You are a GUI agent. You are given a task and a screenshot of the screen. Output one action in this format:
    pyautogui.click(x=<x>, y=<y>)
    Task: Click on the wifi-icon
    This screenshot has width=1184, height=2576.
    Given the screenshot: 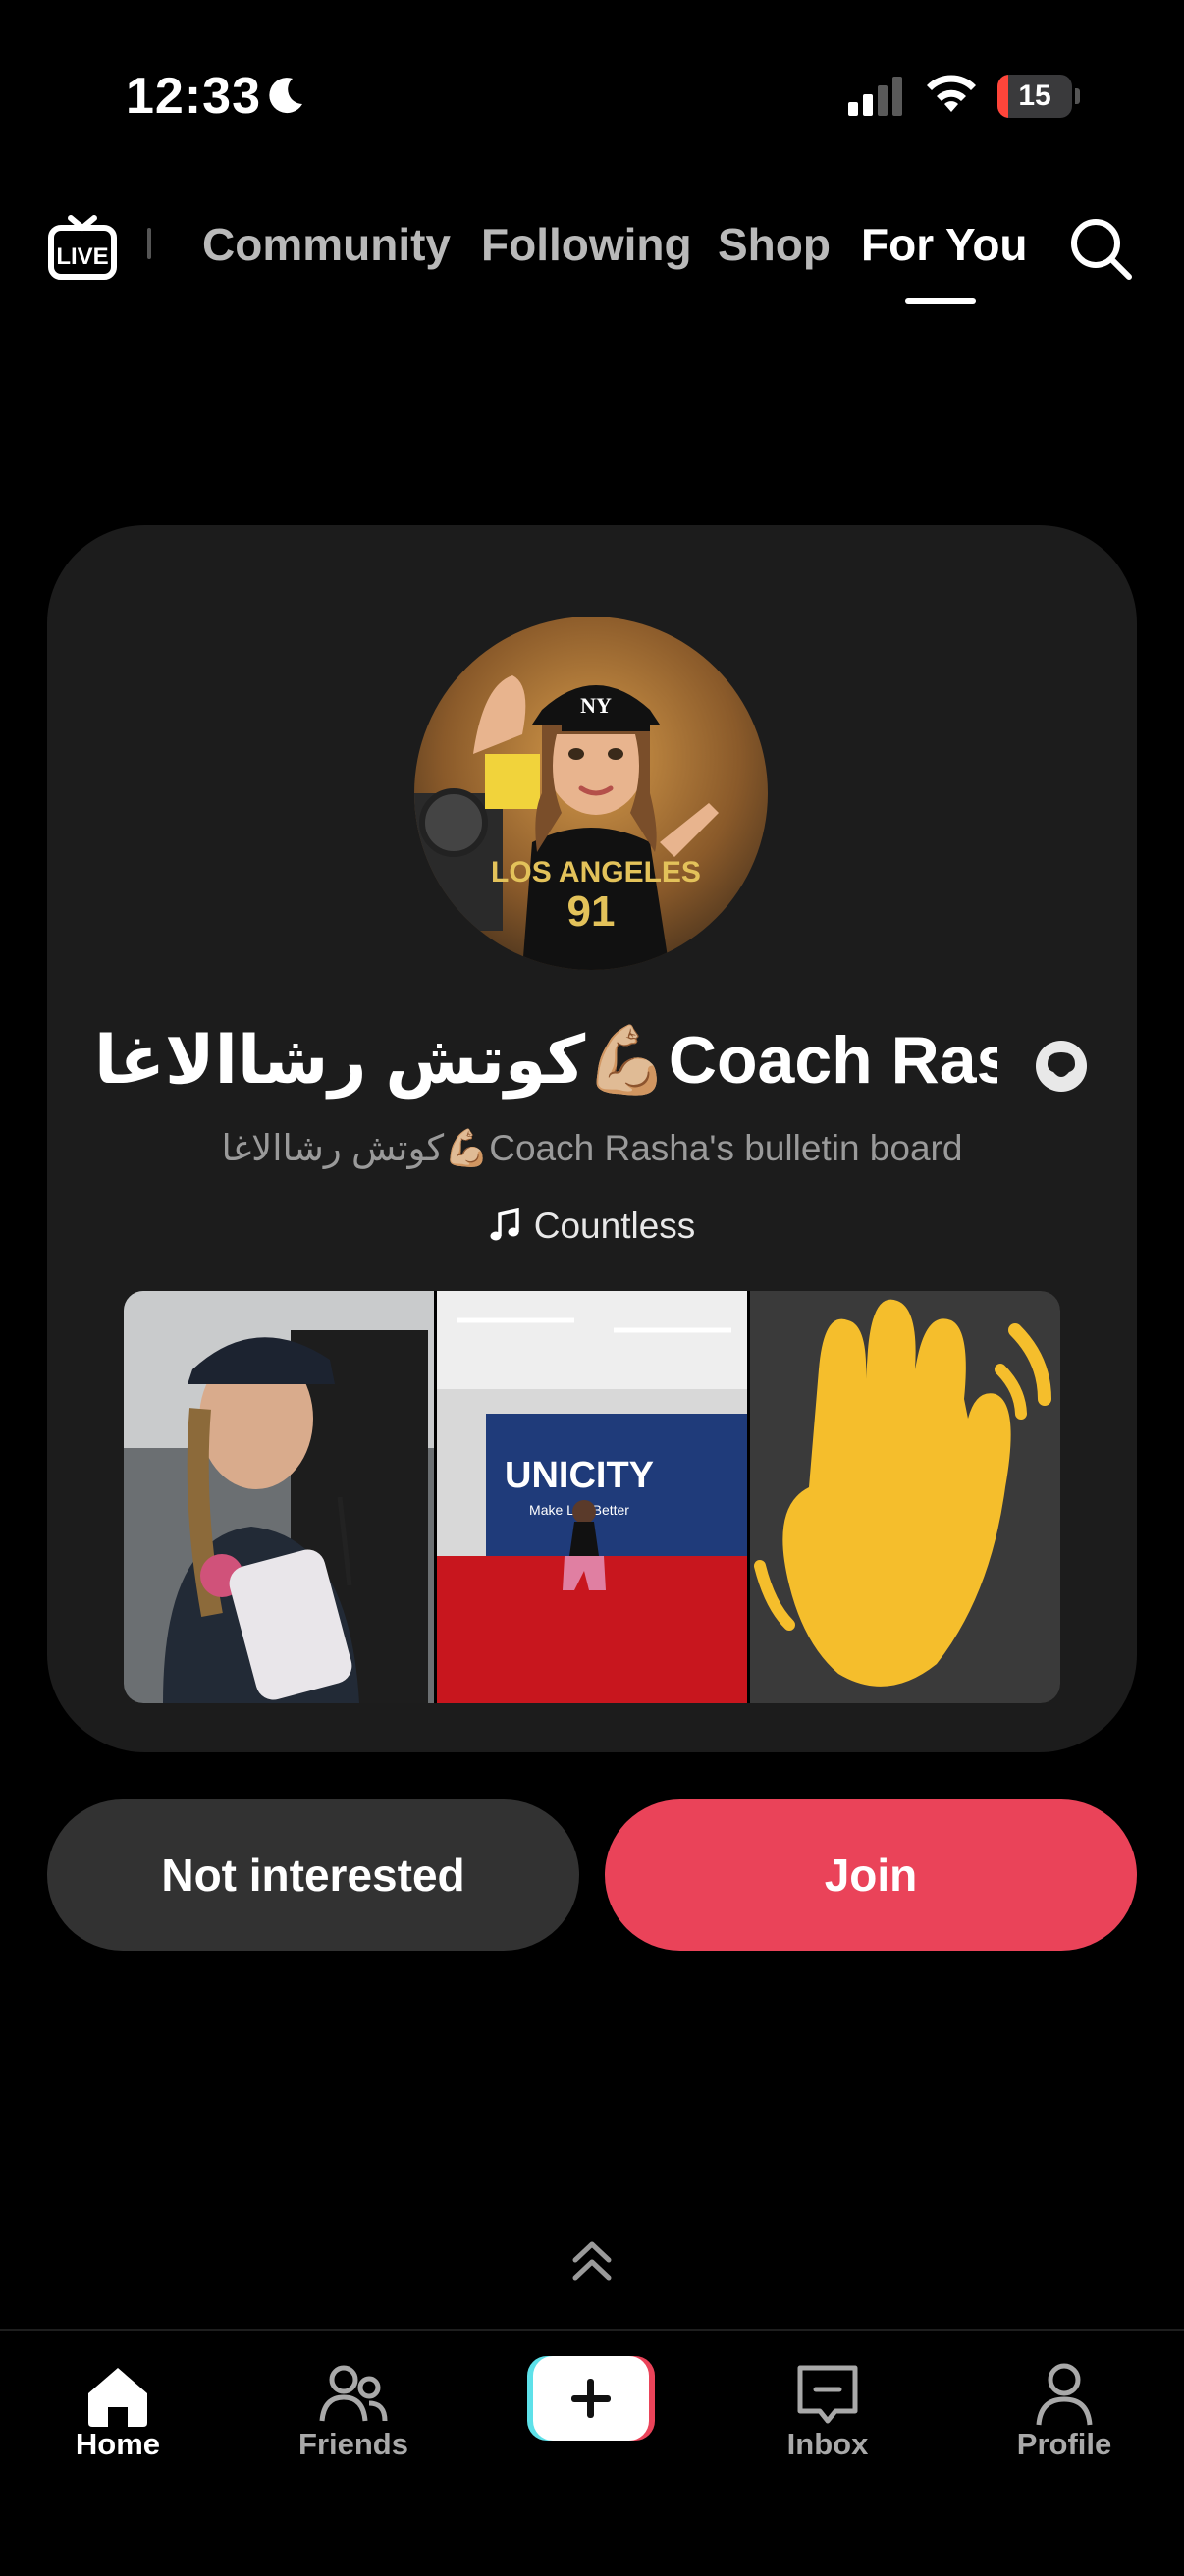 What is the action you would take?
    pyautogui.click(x=952, y=93)
    